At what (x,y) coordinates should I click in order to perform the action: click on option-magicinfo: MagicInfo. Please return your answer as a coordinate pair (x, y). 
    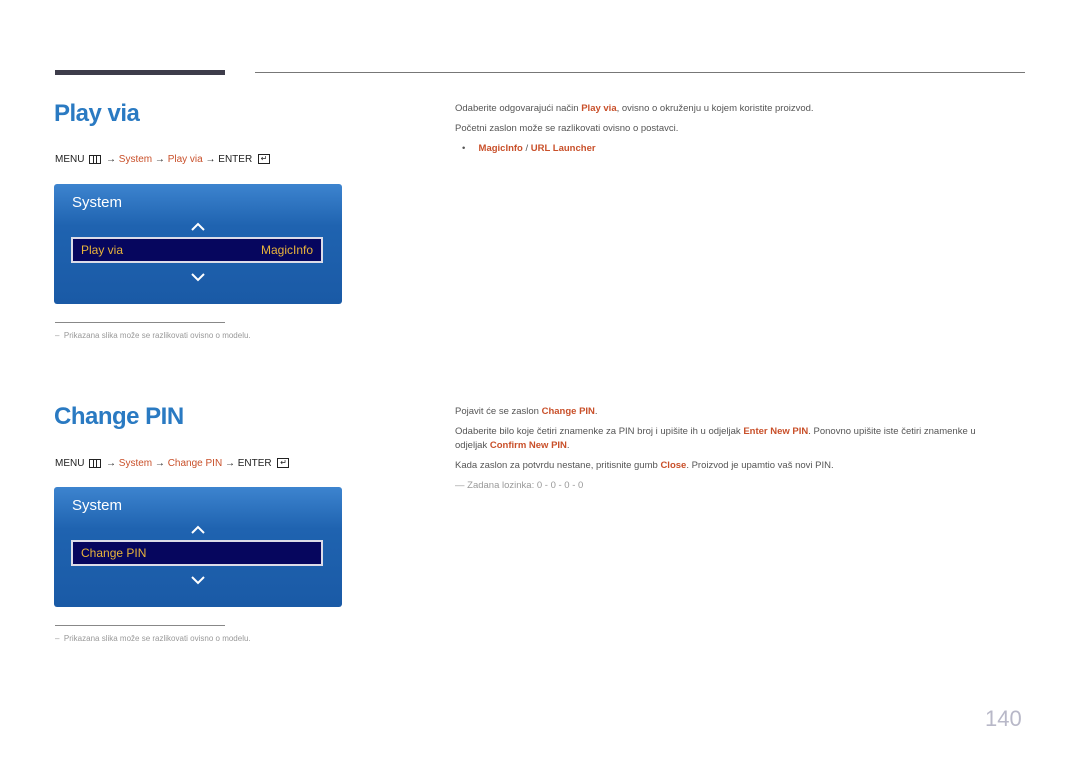
    Looking at the image, I should click on (500, 148).